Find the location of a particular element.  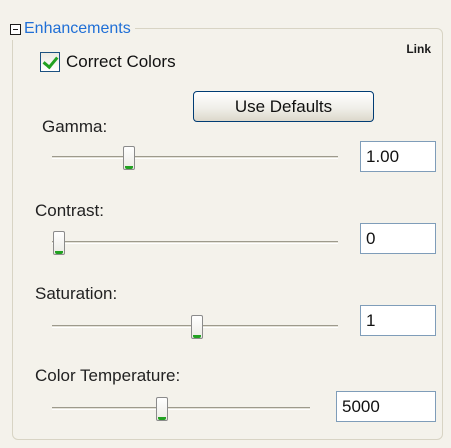

gamma-label: Gamma: is located at coordinates (75, 126).